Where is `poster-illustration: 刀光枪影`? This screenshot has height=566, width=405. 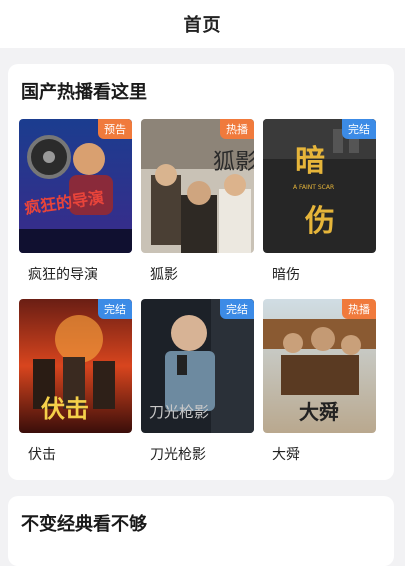 poster-illustration: 刀光枪影 is located at coordinates (197, 366).